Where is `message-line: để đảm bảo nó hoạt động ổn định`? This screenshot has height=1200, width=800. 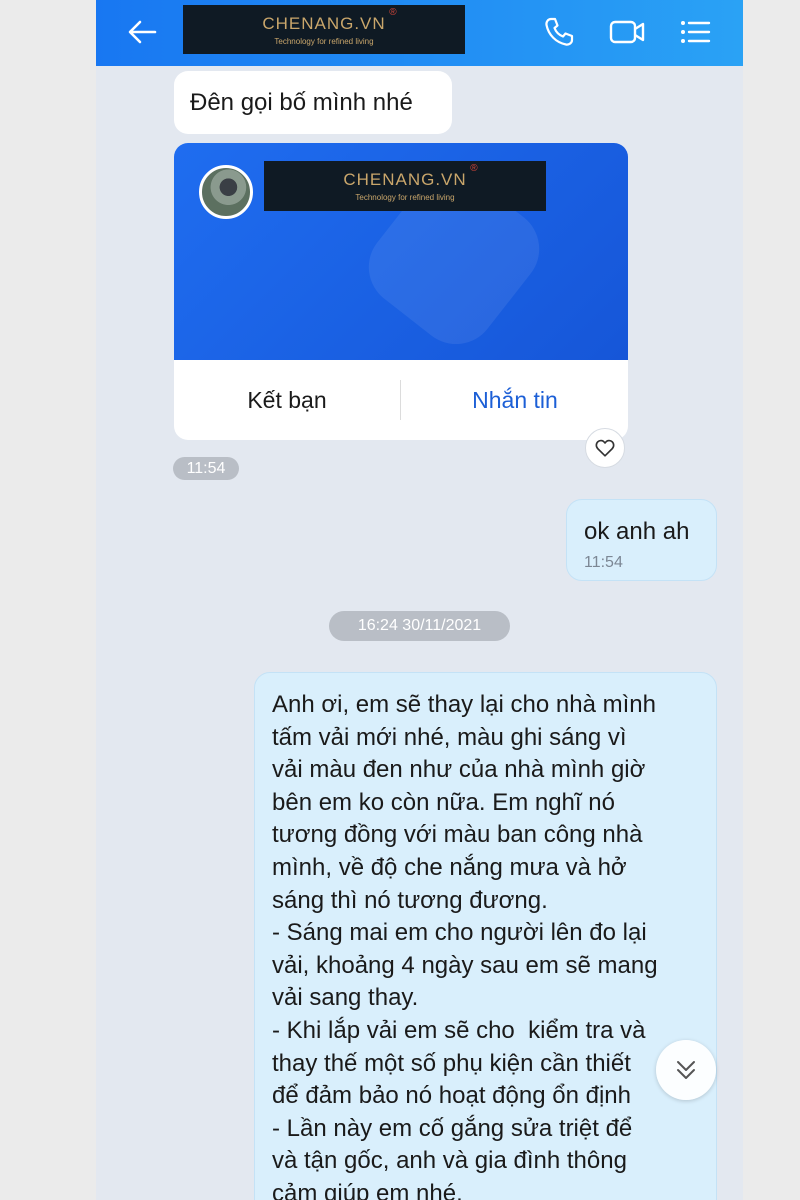 message-line: để đảm bảo nó hoạt động ổn định is located at coordinates (451, 1096).